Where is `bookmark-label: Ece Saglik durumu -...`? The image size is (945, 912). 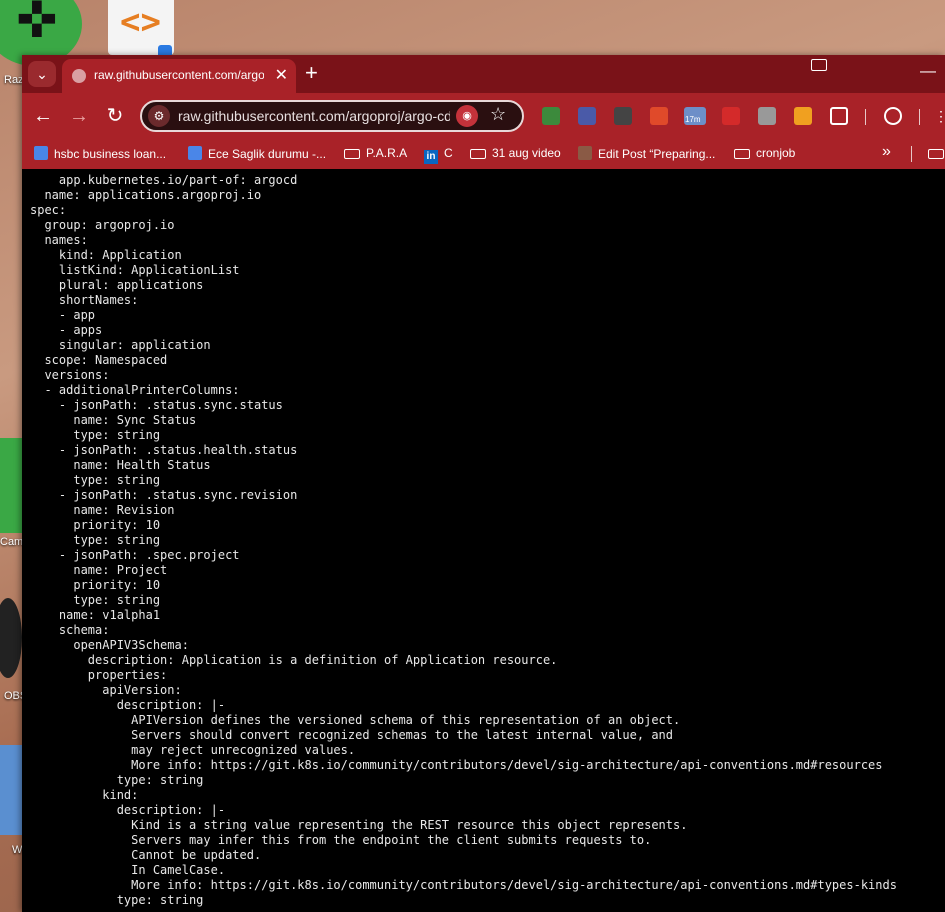
bookmark-label: Ece Saglik durumu -... is located at coordinates (267, 154).